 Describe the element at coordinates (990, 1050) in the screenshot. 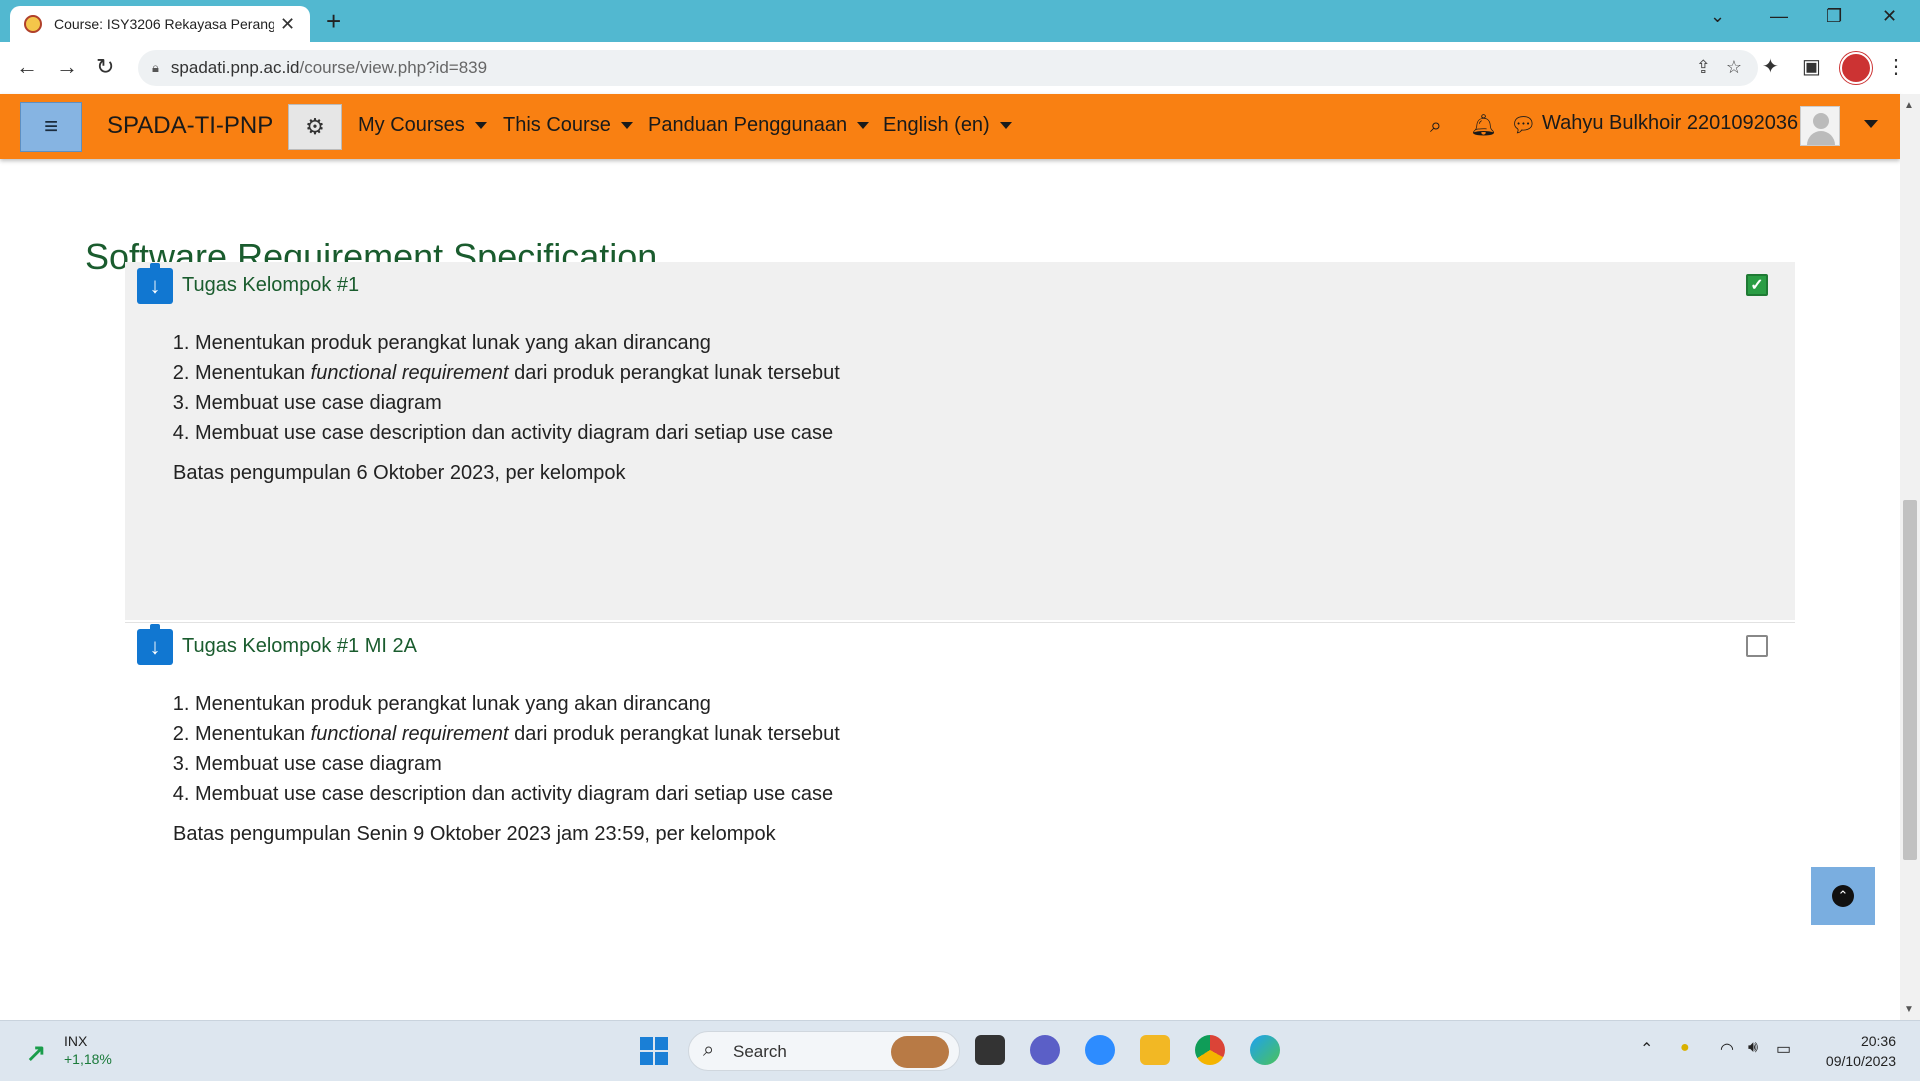

I see `task-view-icon` at that location.